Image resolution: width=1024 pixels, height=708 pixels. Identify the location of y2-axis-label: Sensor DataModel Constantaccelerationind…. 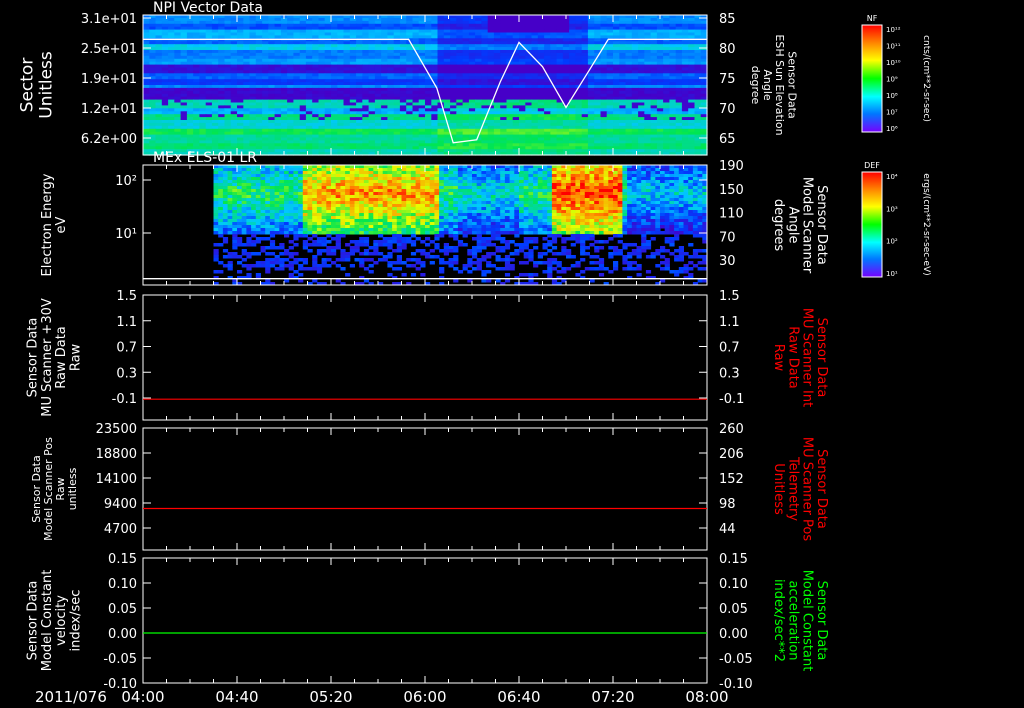
(800, 621).